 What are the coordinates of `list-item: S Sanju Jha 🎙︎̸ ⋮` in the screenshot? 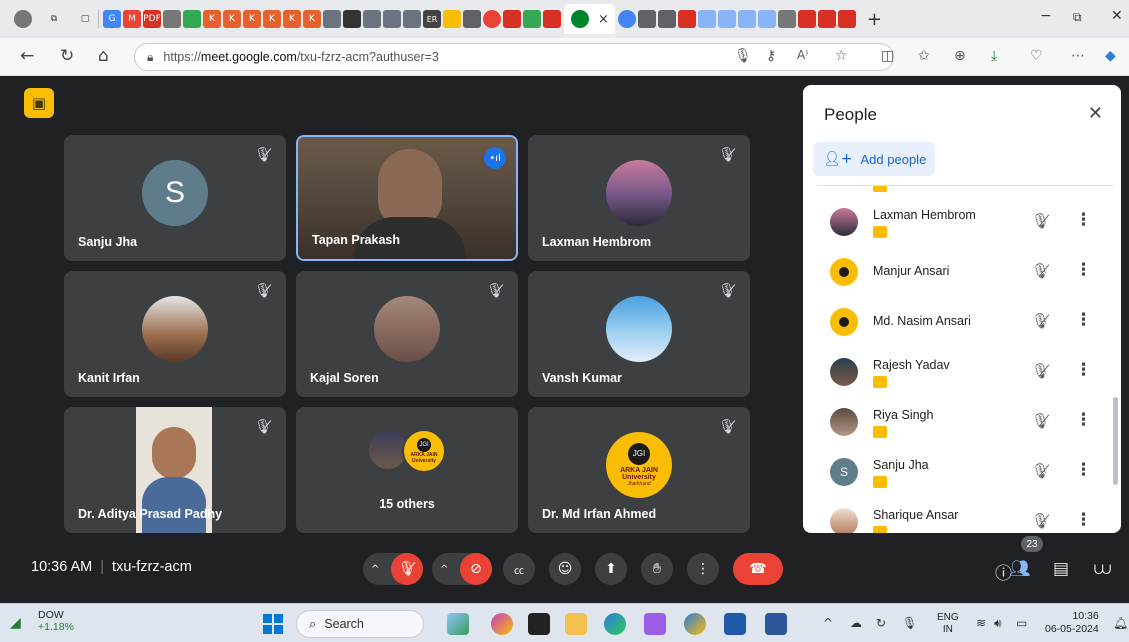 It's located at (957, 473).